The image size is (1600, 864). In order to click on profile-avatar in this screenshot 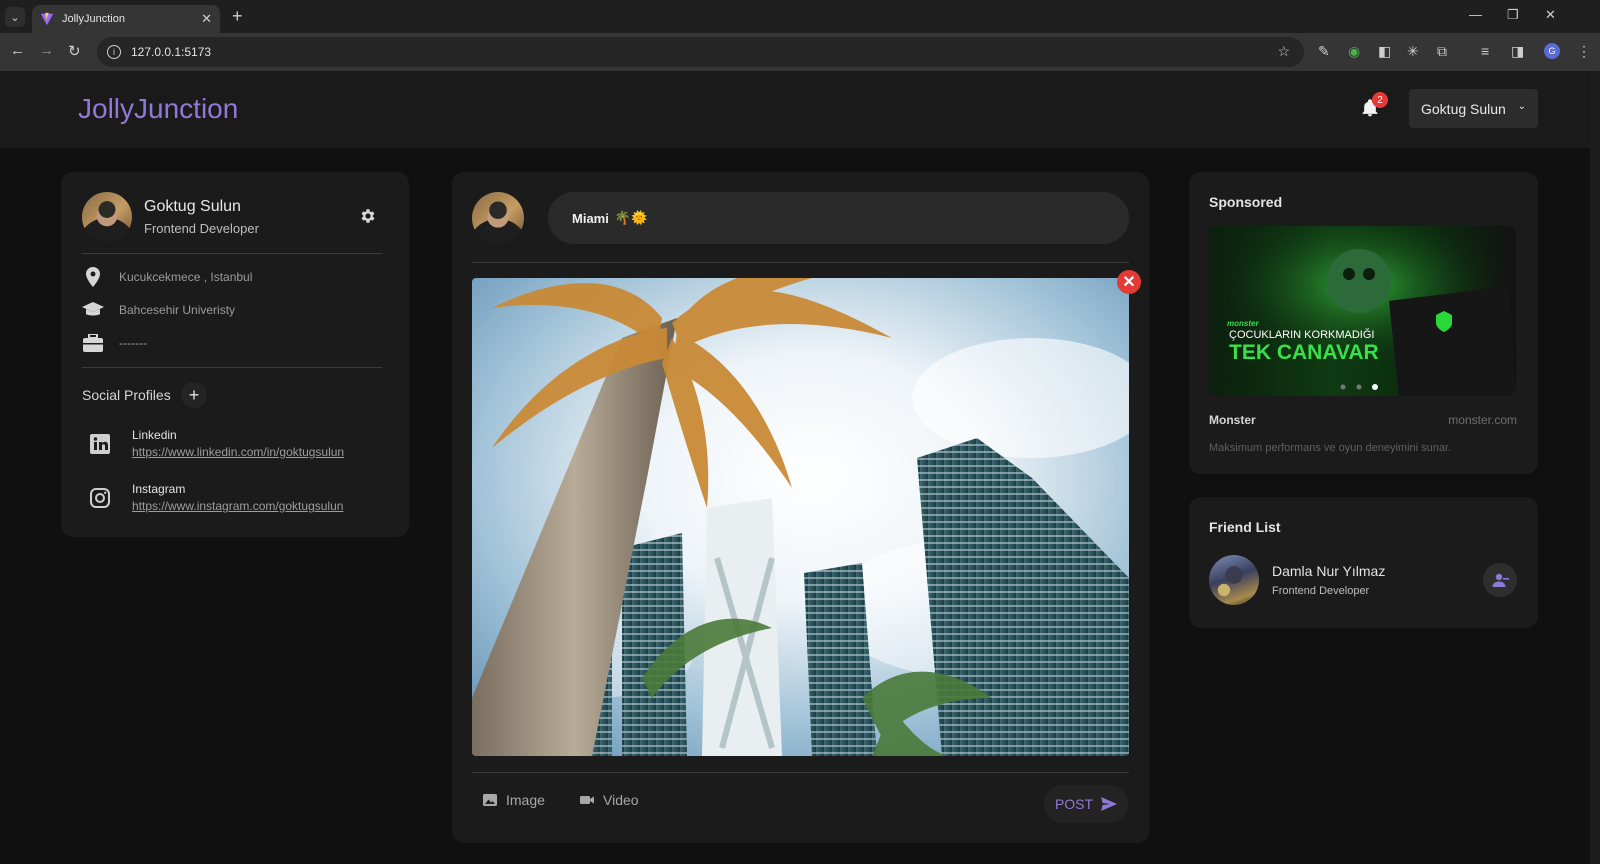, I will do `click(107, 217)`.